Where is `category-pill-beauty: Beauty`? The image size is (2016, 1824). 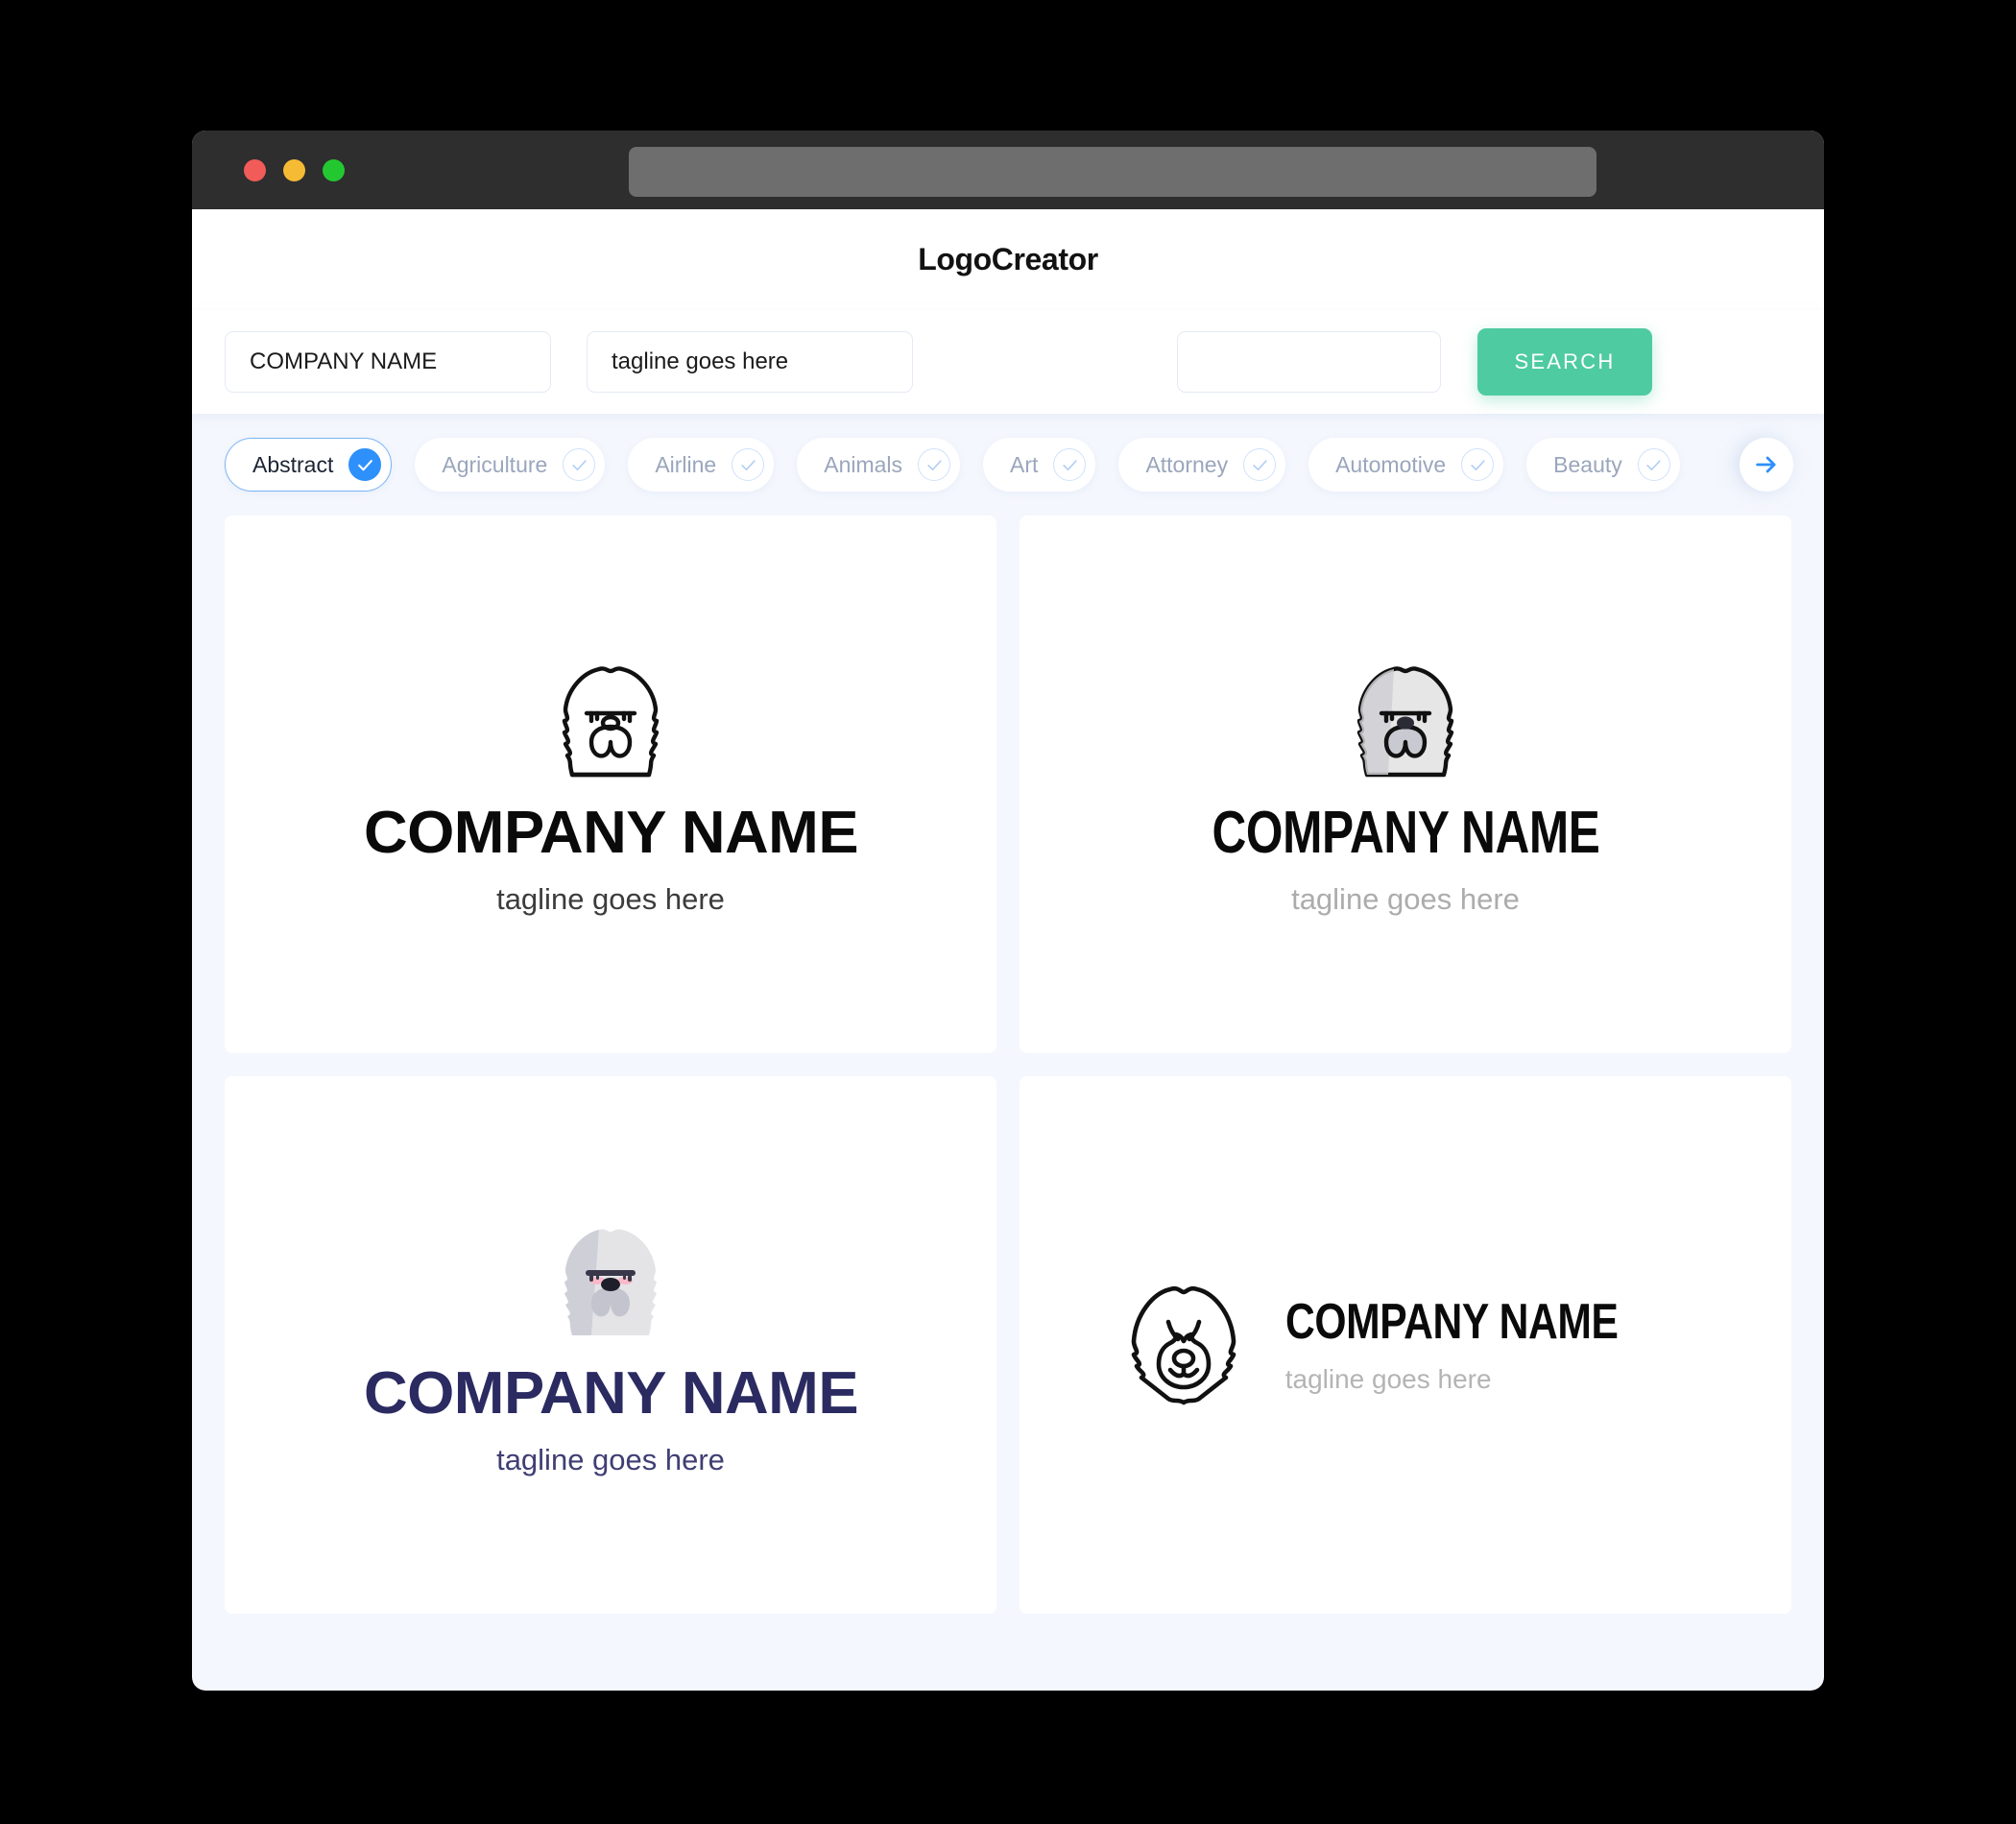 category-pill-beauty: Beauty is located at coordinates (1603, 465).